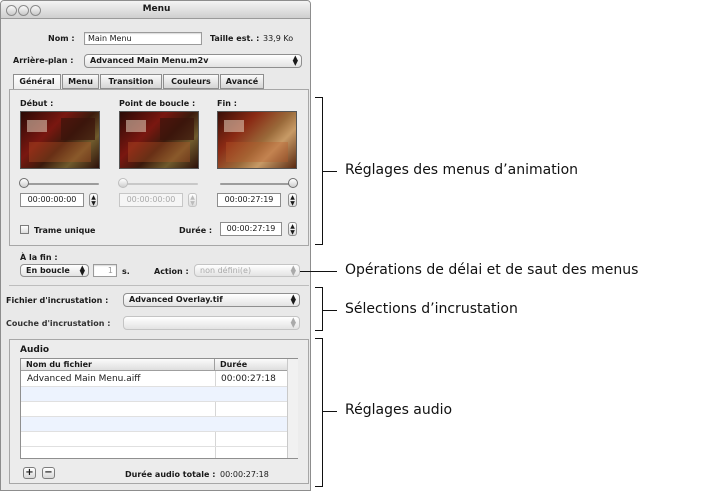 The width and height of the screenshot is (701, 493). I want to click on callout-timing: Opérations de délai et de saut des menus, so click(492, 270).